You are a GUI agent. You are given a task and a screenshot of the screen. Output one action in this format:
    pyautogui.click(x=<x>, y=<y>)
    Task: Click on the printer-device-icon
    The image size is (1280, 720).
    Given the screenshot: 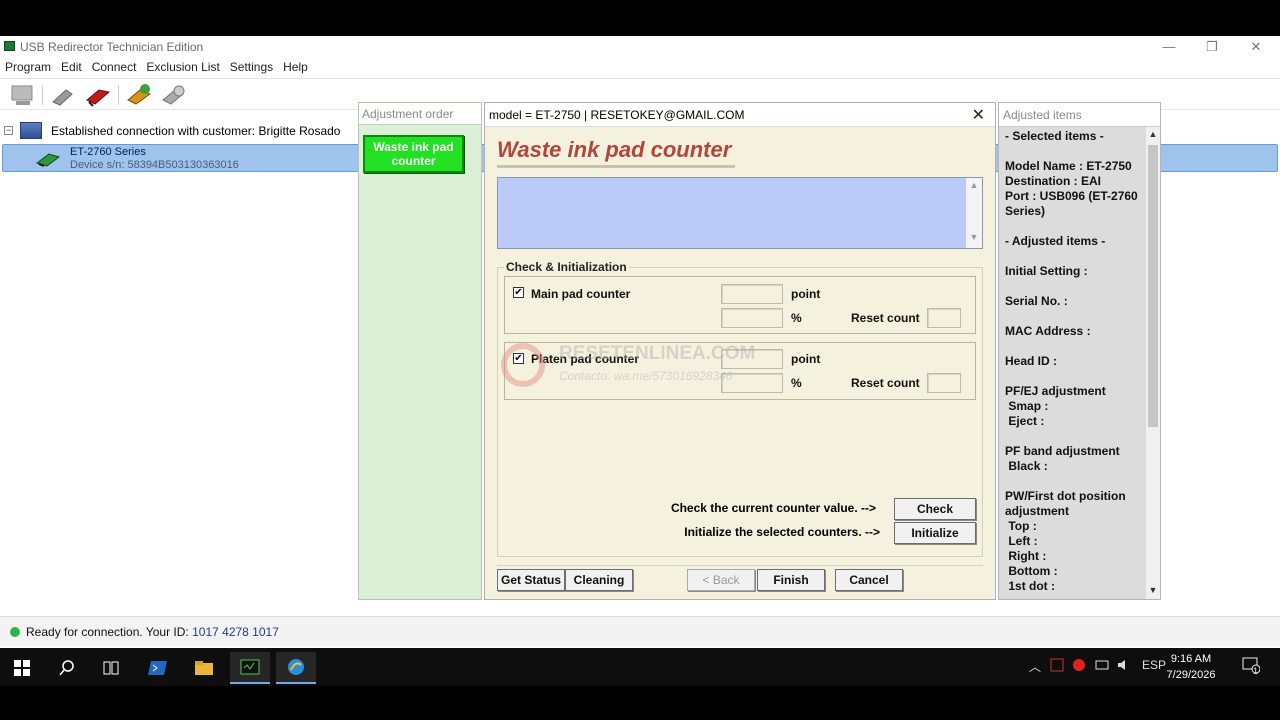 What is the action you would take?
    pyautogui.click(x=48, y=159)
    